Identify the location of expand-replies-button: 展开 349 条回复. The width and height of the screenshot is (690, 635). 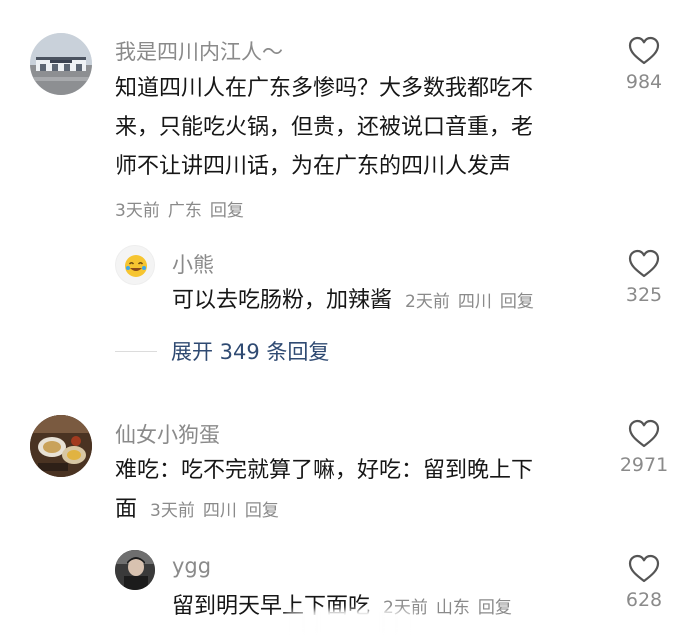
(222, 351).